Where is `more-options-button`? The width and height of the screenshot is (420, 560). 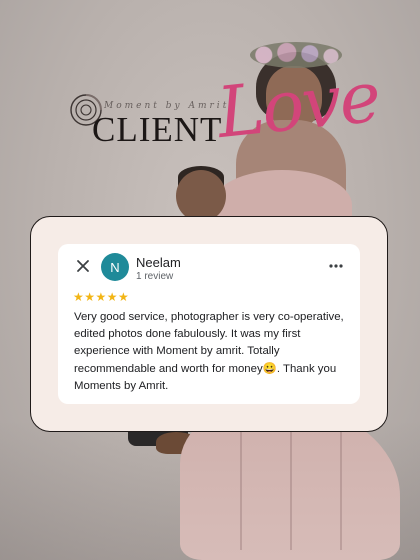 more-options-button is located at coordinates (336, 266).